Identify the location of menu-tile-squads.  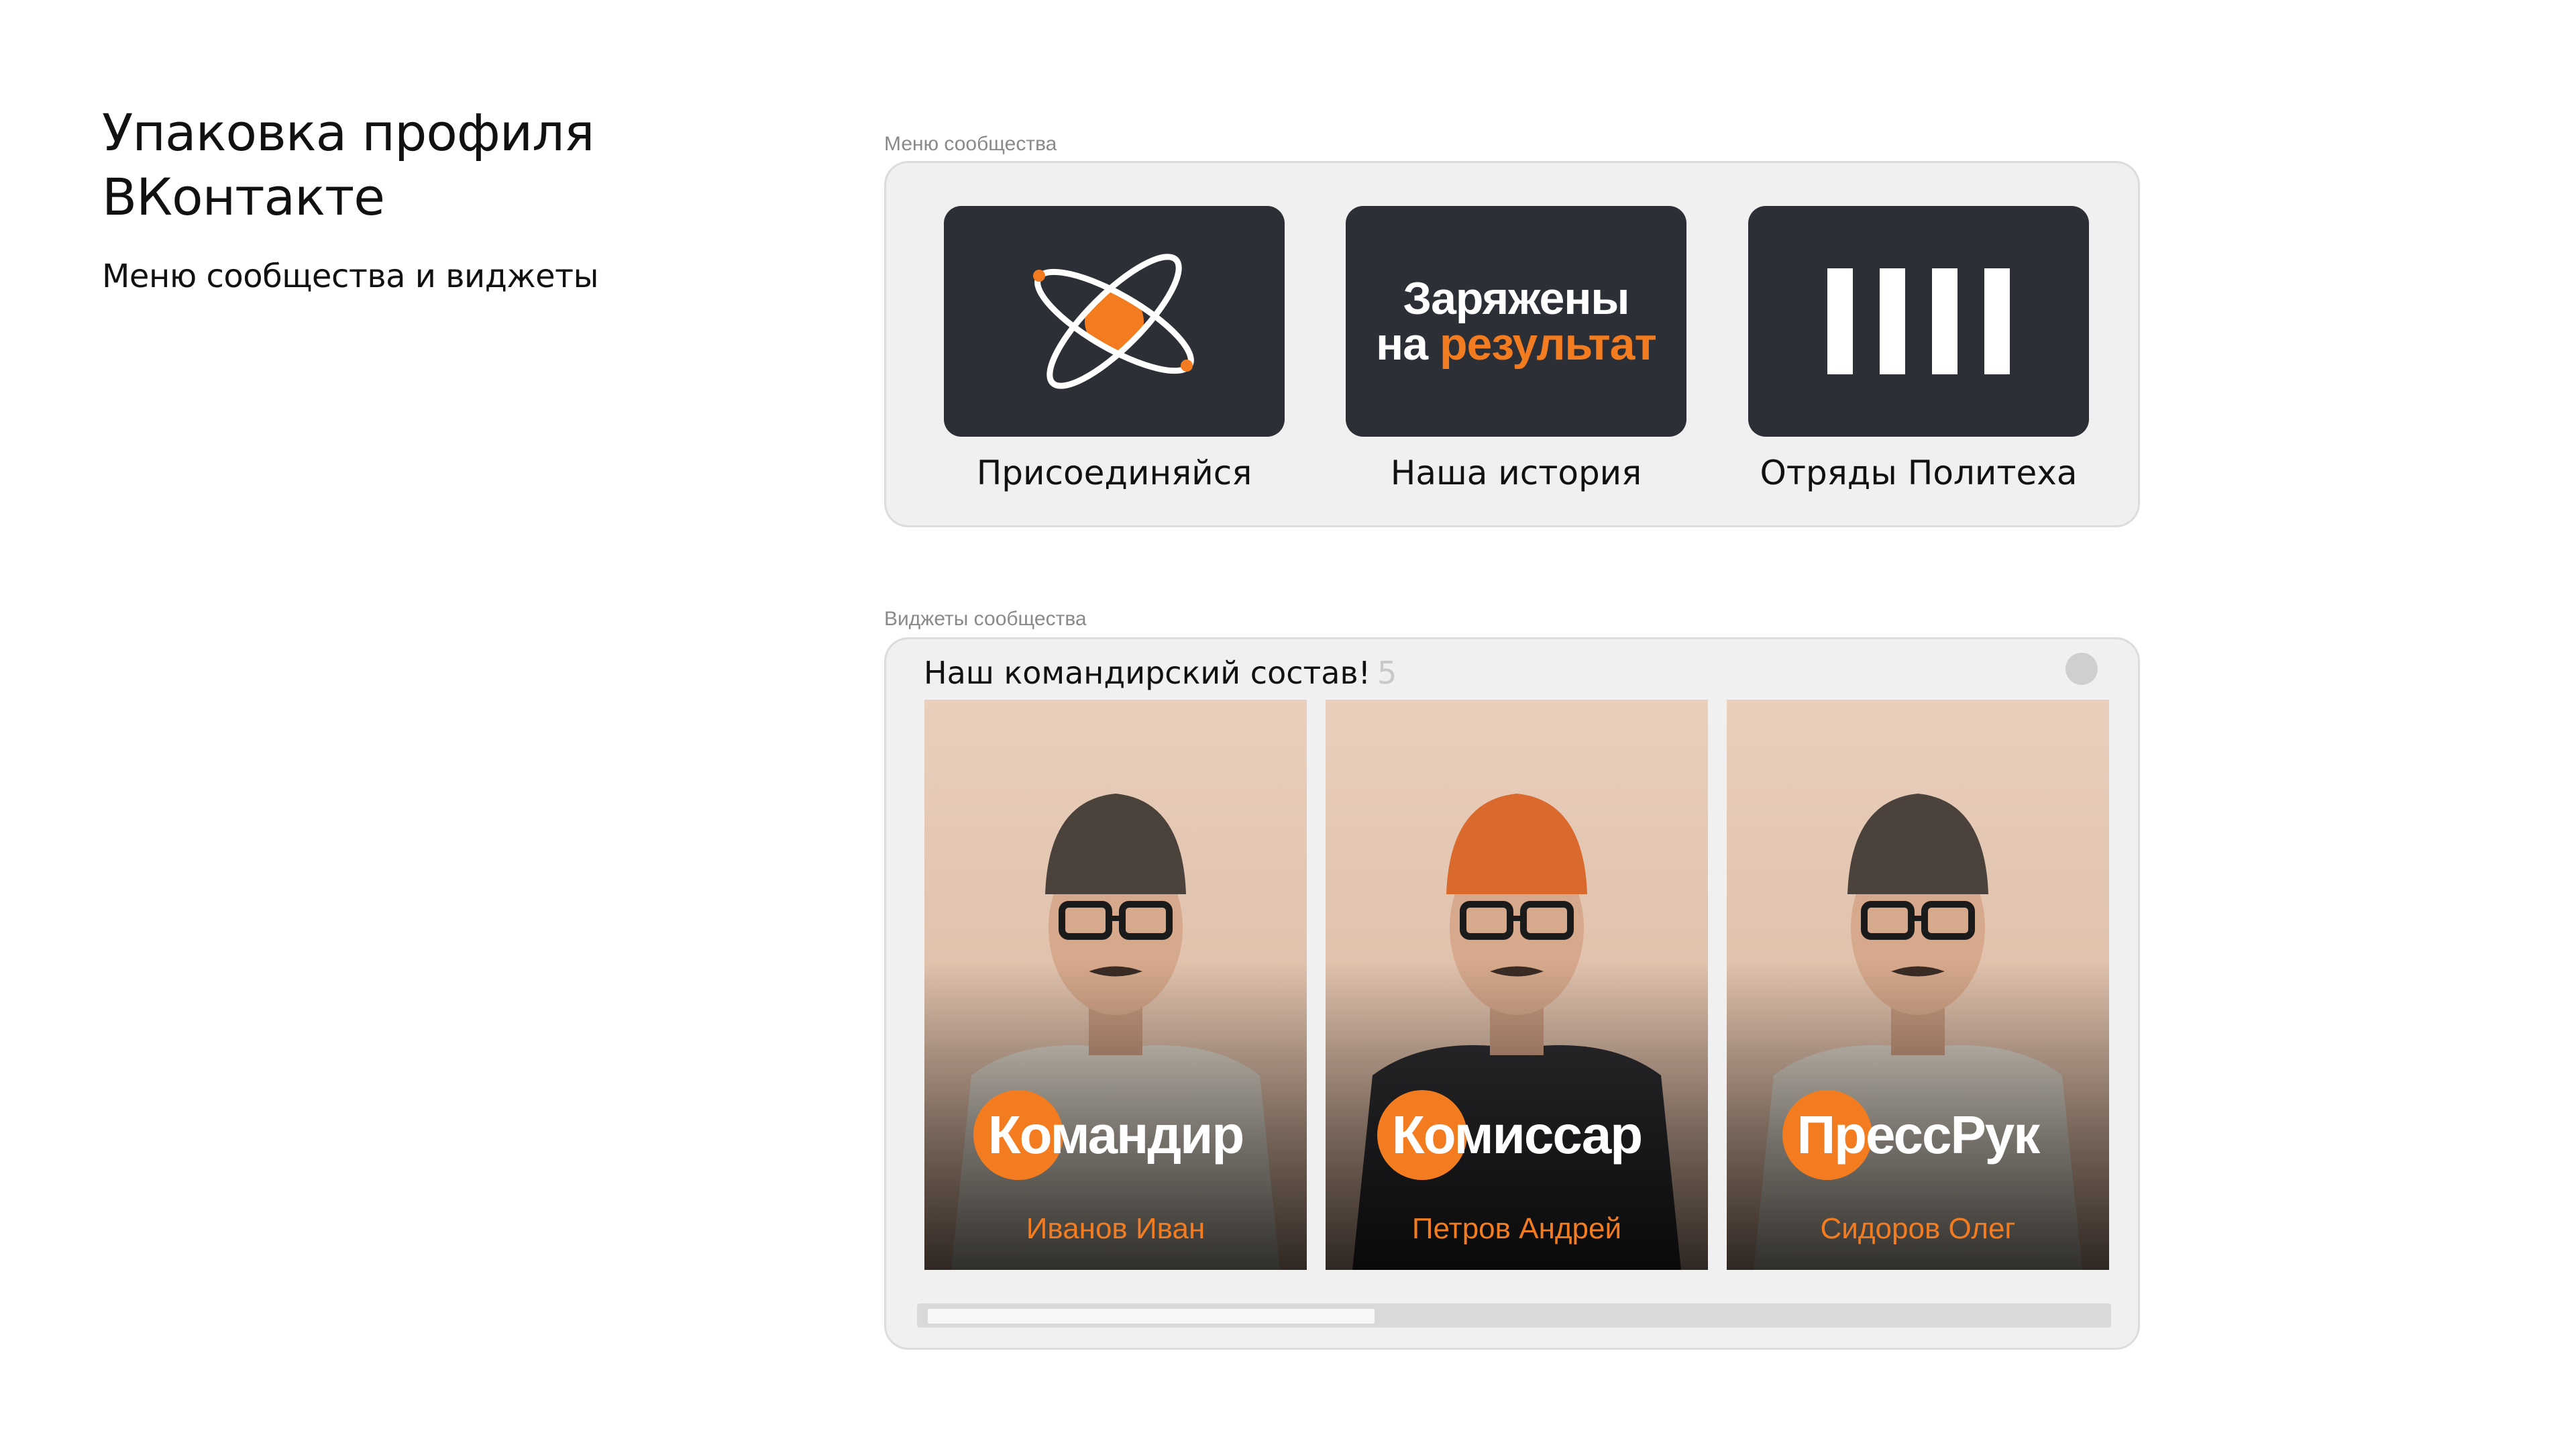
(1918, 321).